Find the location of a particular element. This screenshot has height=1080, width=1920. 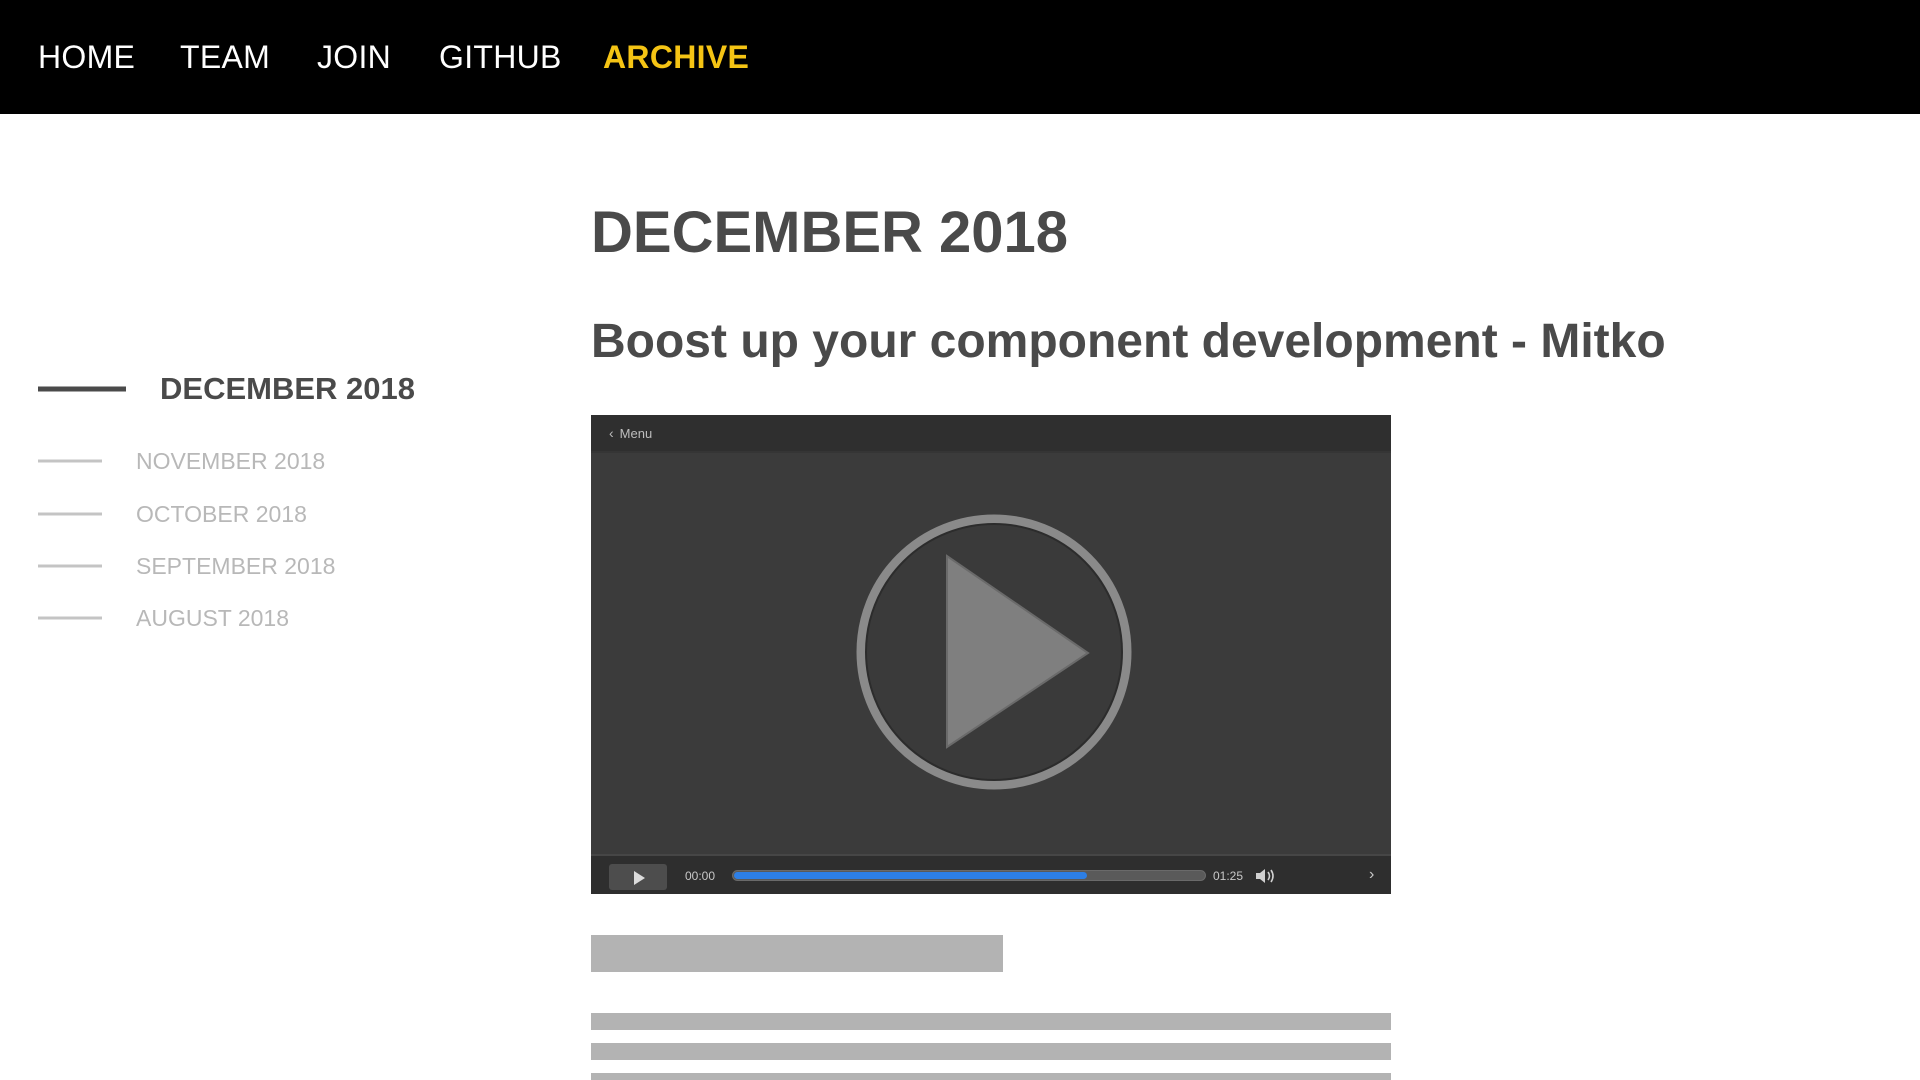

nav-link-github: GITHUB is located at coordinates (500, 57).